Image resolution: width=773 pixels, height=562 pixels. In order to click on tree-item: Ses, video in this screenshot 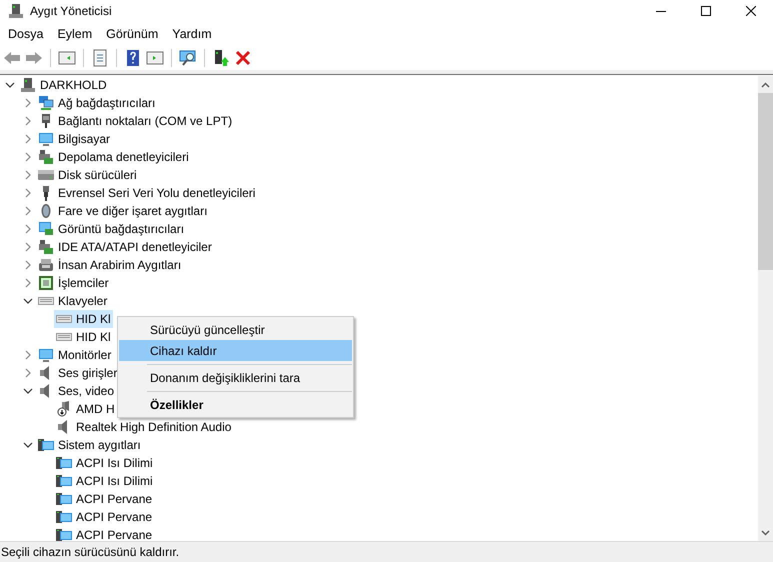, I will do `click(76, 391)`.